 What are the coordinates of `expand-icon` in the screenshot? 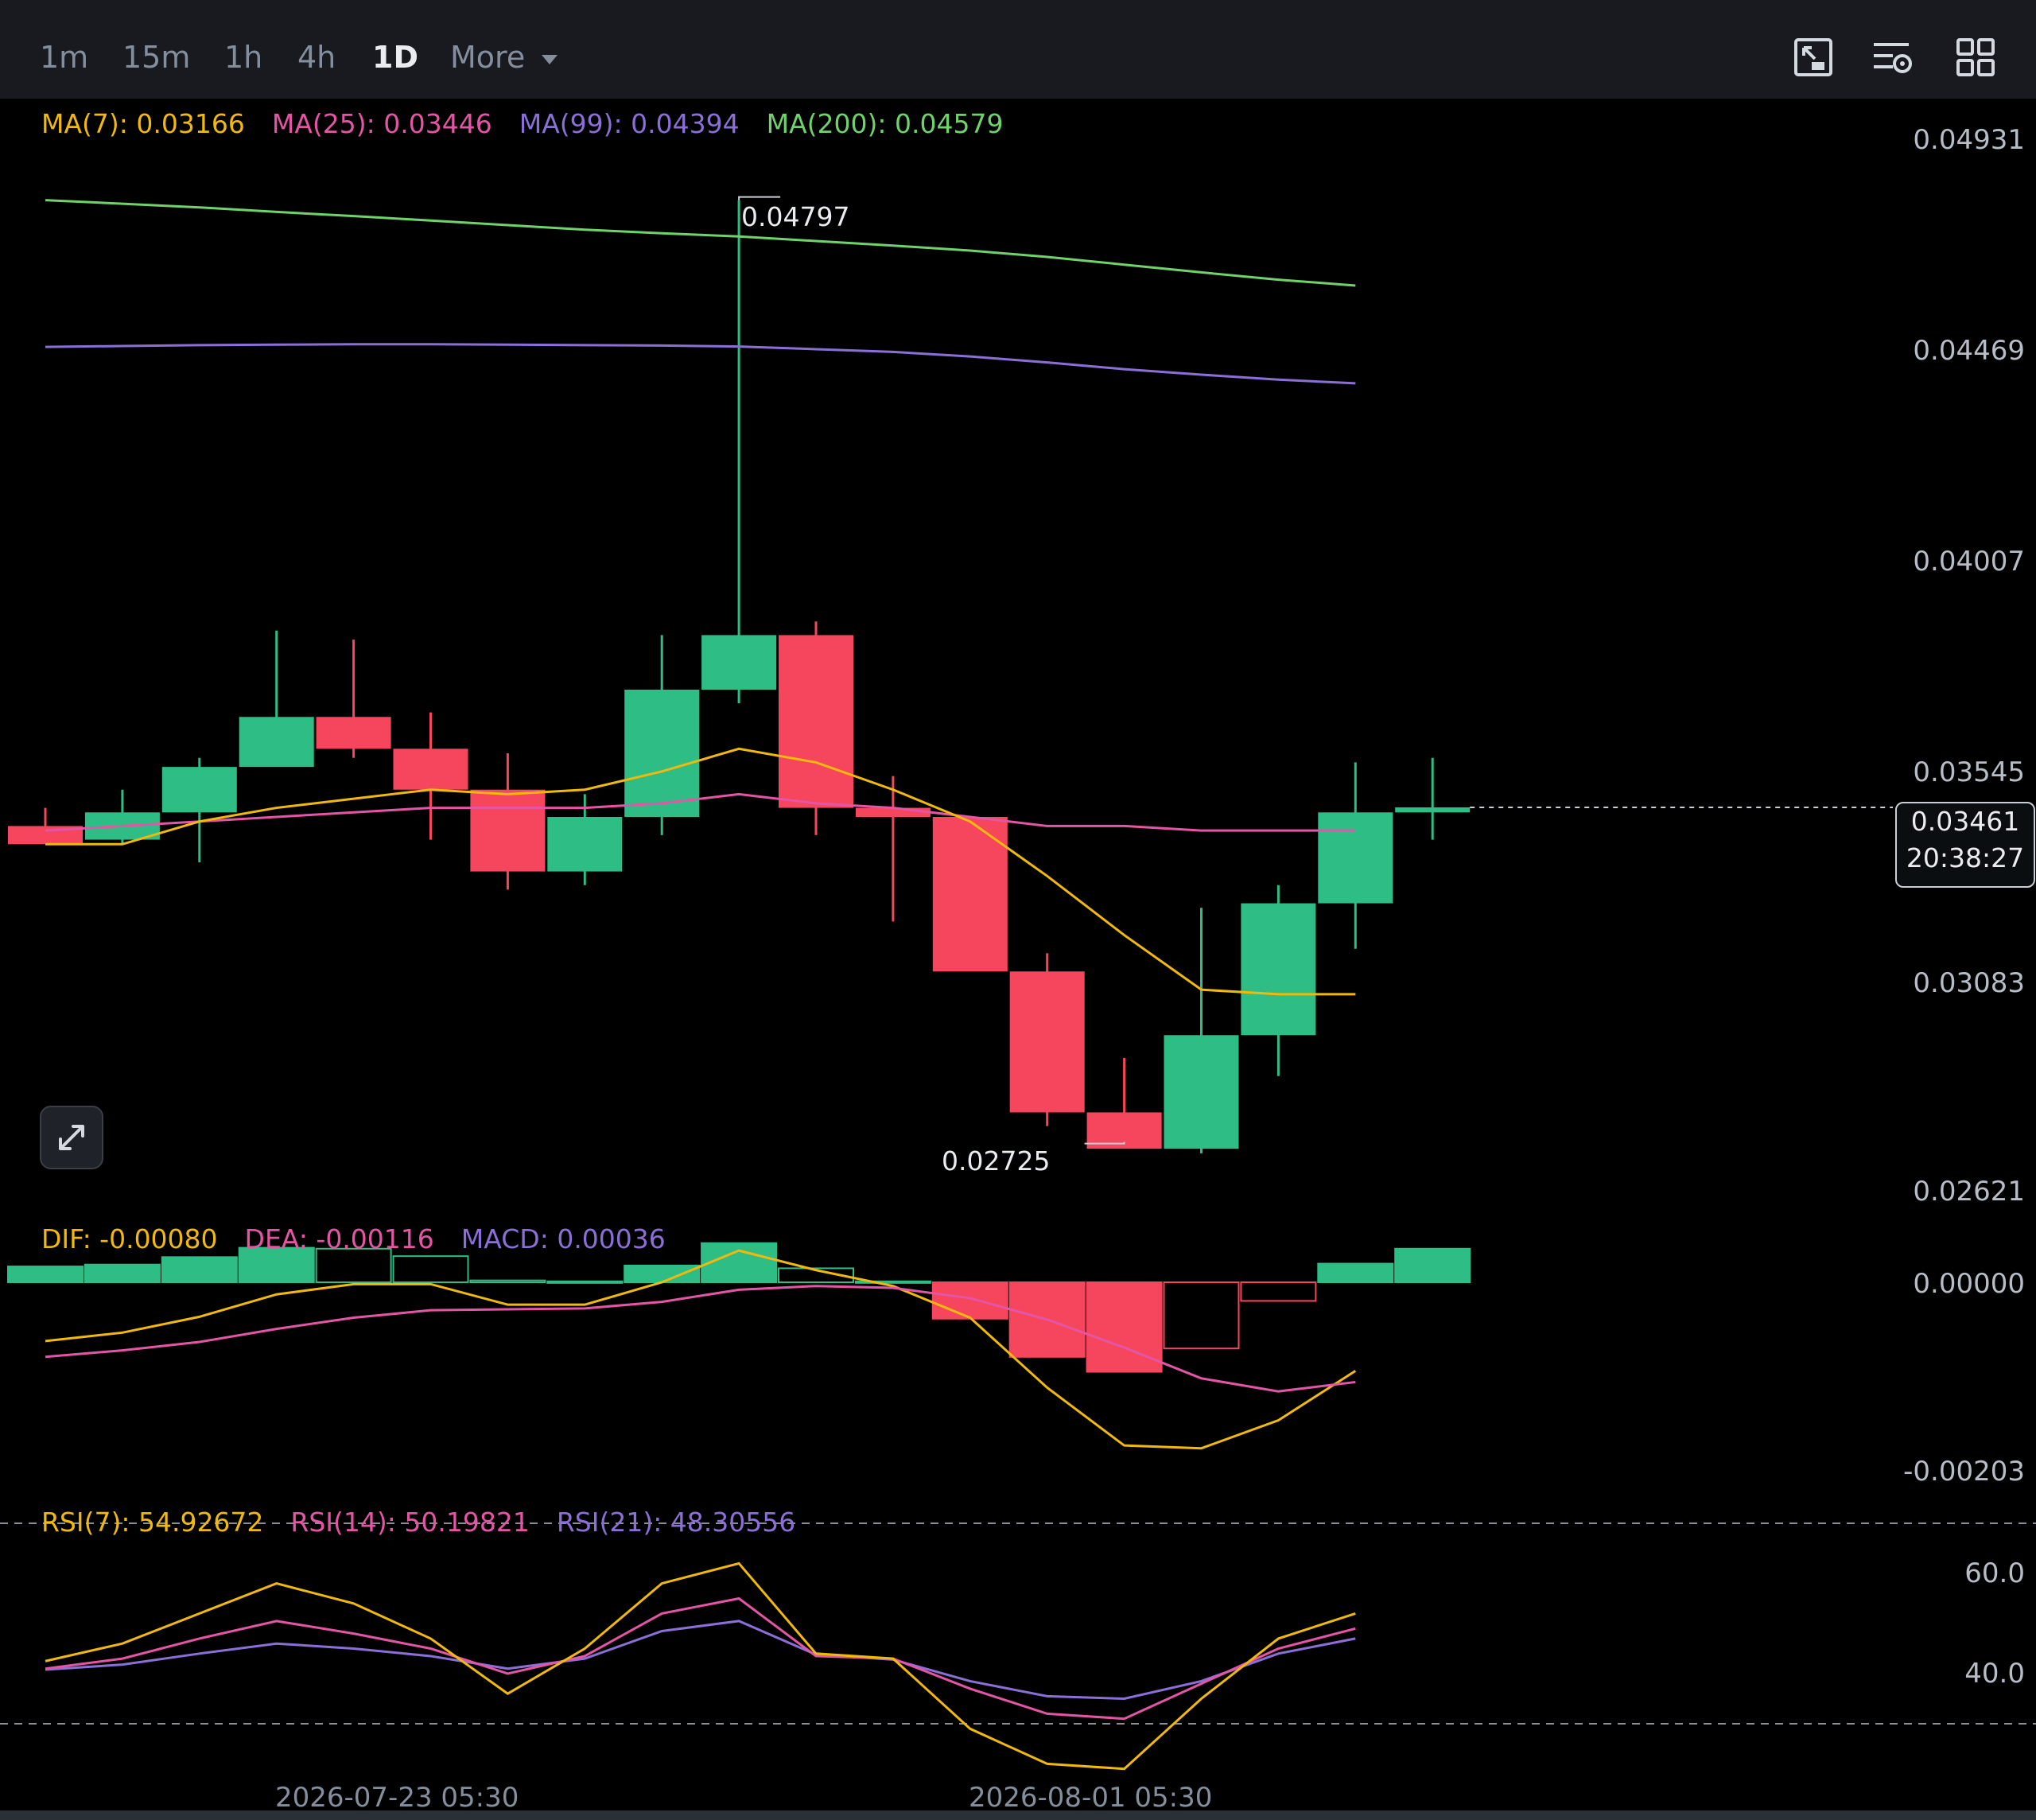 It's located at (71, 1137).